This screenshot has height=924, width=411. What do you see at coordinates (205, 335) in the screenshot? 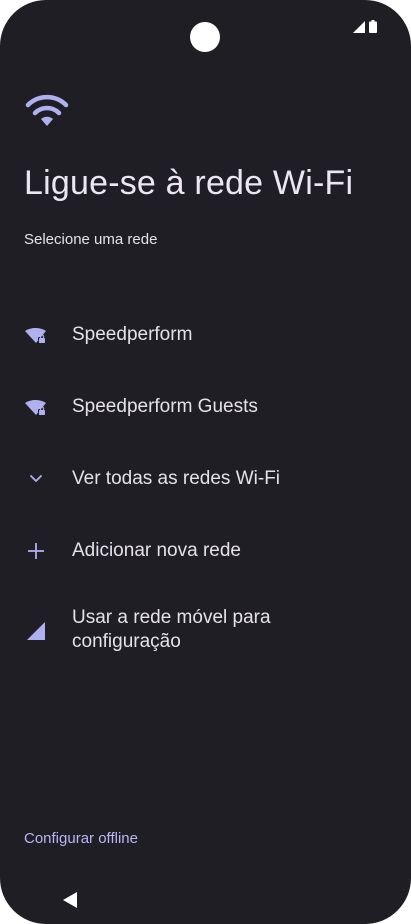
I see `network-item-speedperform: Speedperform` at bounding box center [205, 335].